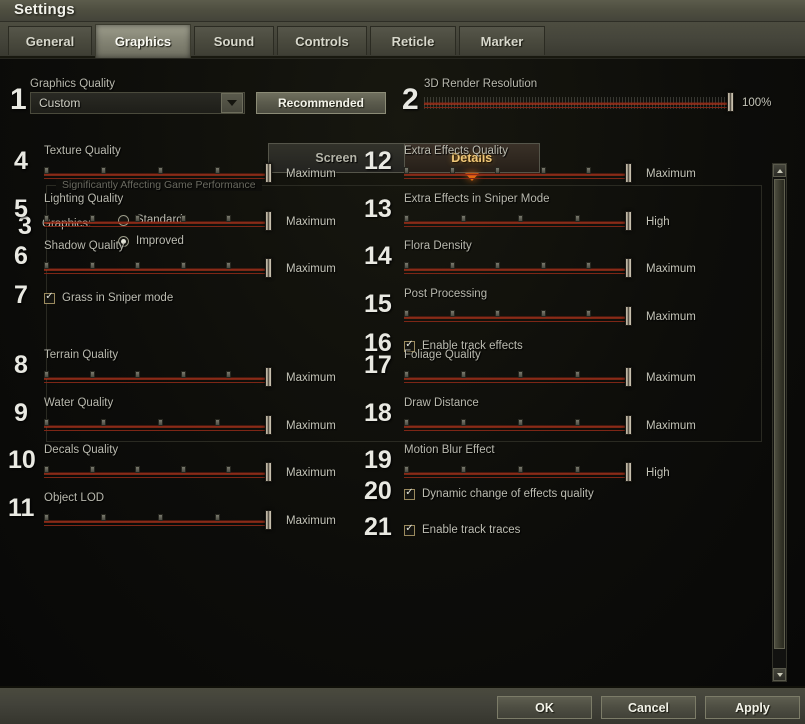  Describe the element at coordinates (752, 707) in the screenshot. I see `apply-button: Apply` at that location.